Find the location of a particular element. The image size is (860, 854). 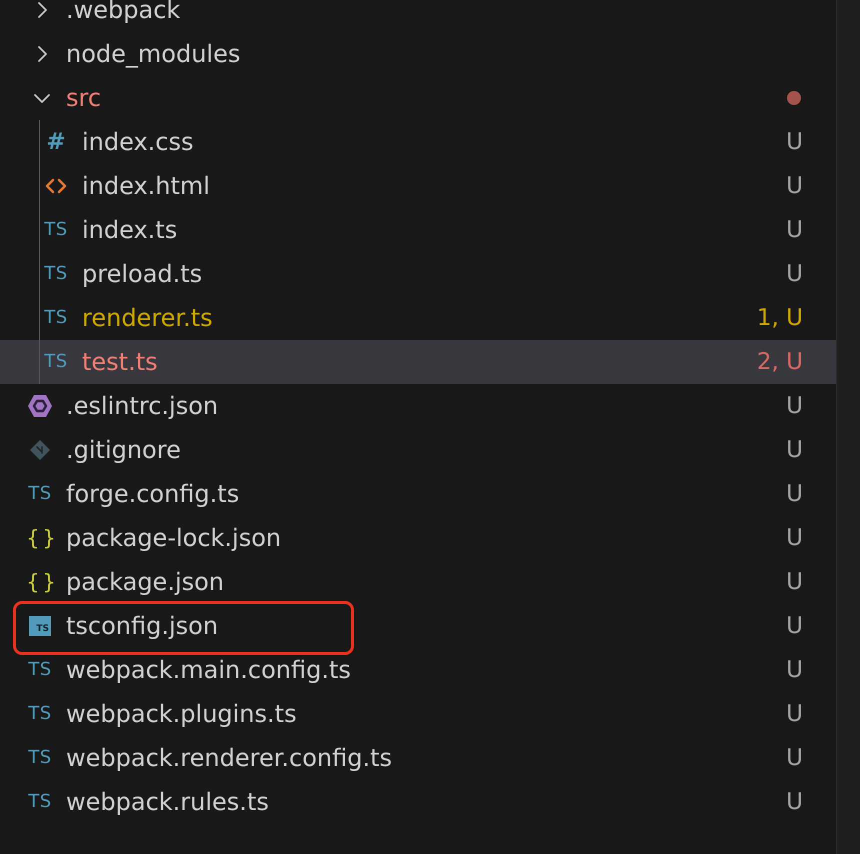

file-name: webpack.renderer.config.ts is located at coordinates (229, 758).